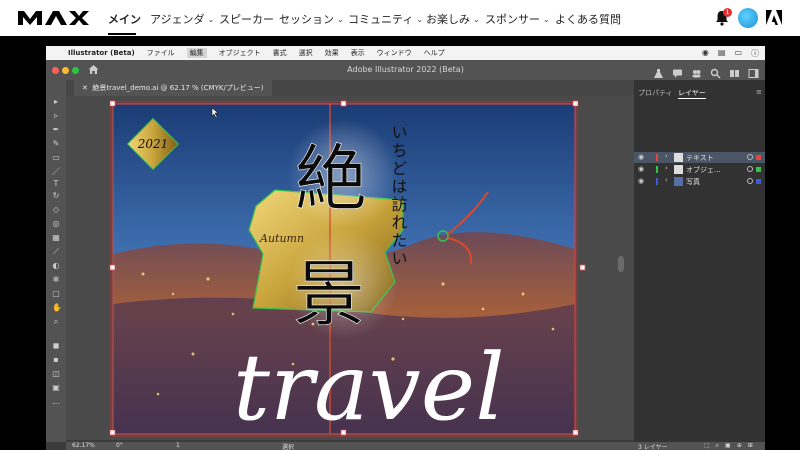 The height and width of the screenshot is (450, 800). Describe the element at coordinates (56, 102) in the screenshot. I see `selection-tool-icon: ▸` at that location.